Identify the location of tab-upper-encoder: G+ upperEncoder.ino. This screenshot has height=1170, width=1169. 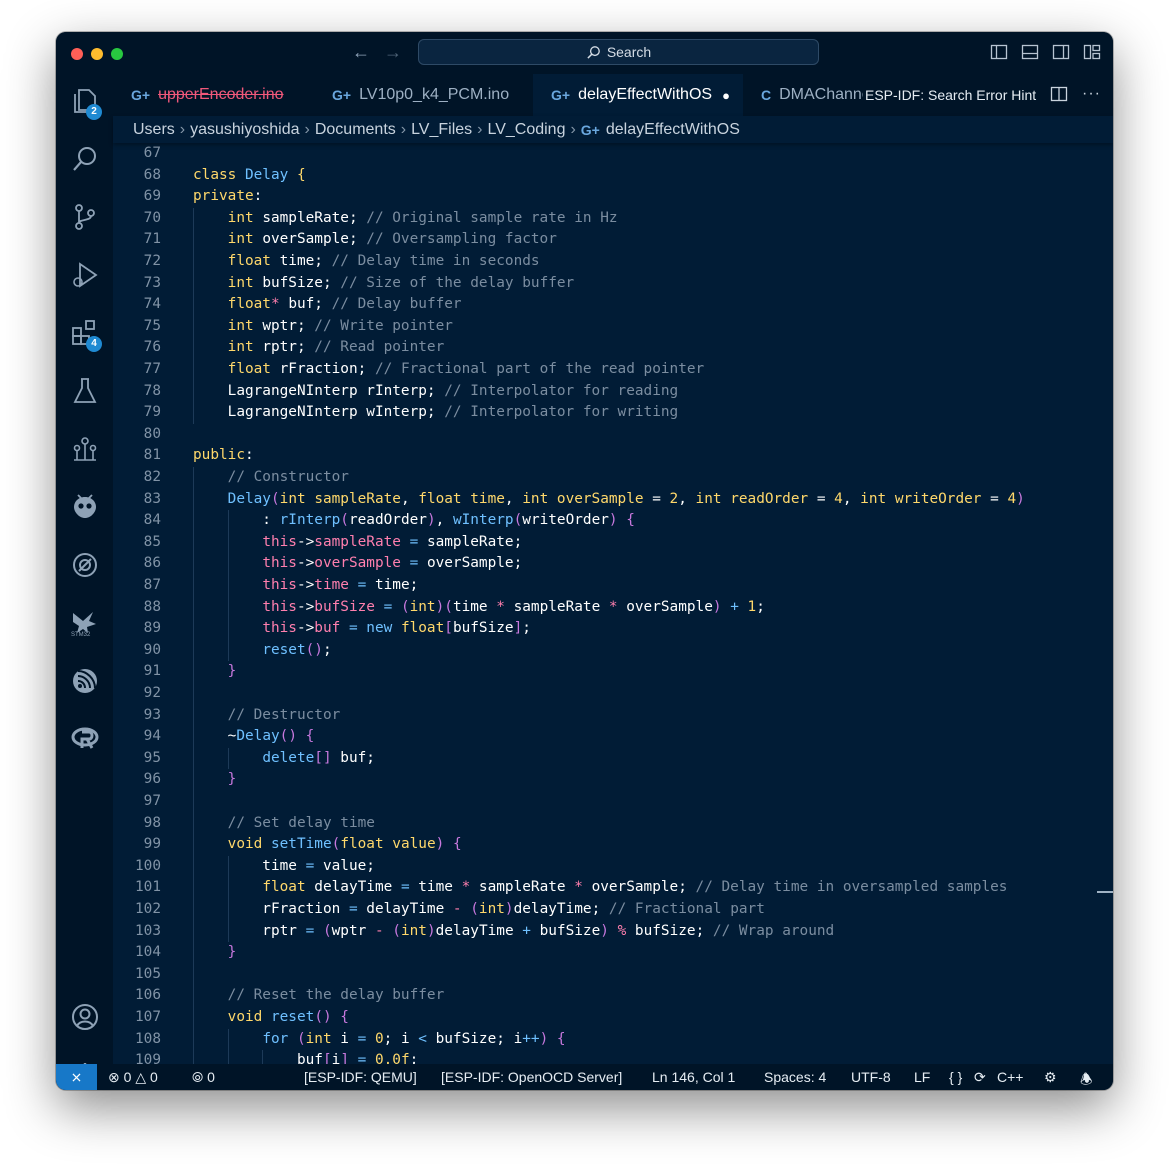
(213, 95).